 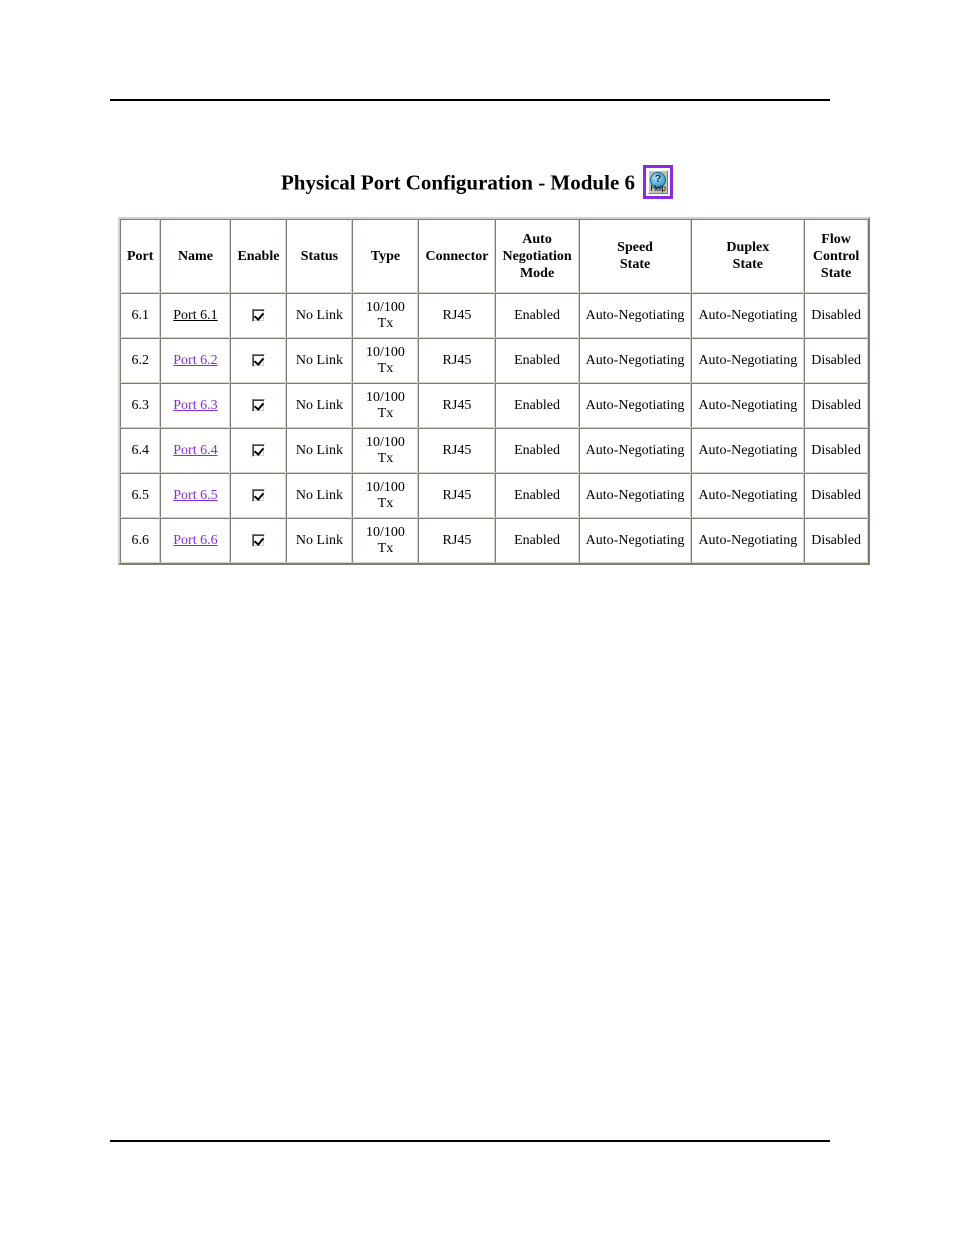 I want to click on cell-port: 6.2, so click(x=140, y=360).